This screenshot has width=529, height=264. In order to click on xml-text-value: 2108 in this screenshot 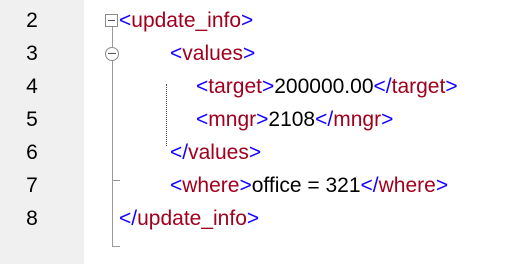, I will do `click(292, 119)`.